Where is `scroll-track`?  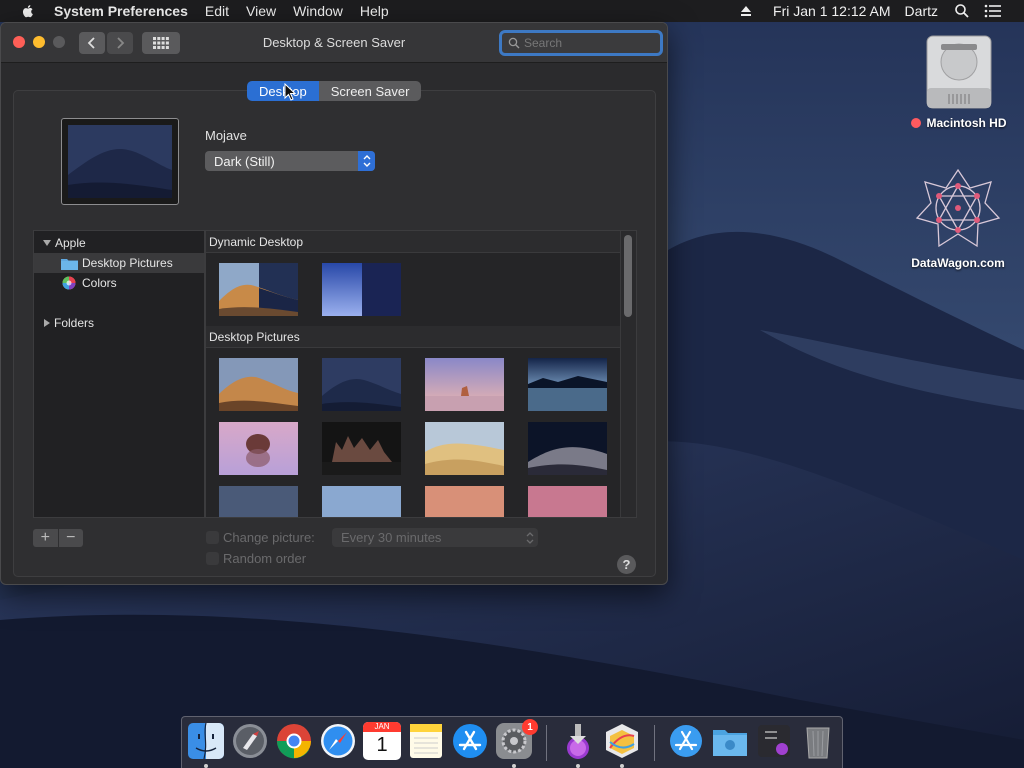 scroll-track is located at coordinates (628, 374).